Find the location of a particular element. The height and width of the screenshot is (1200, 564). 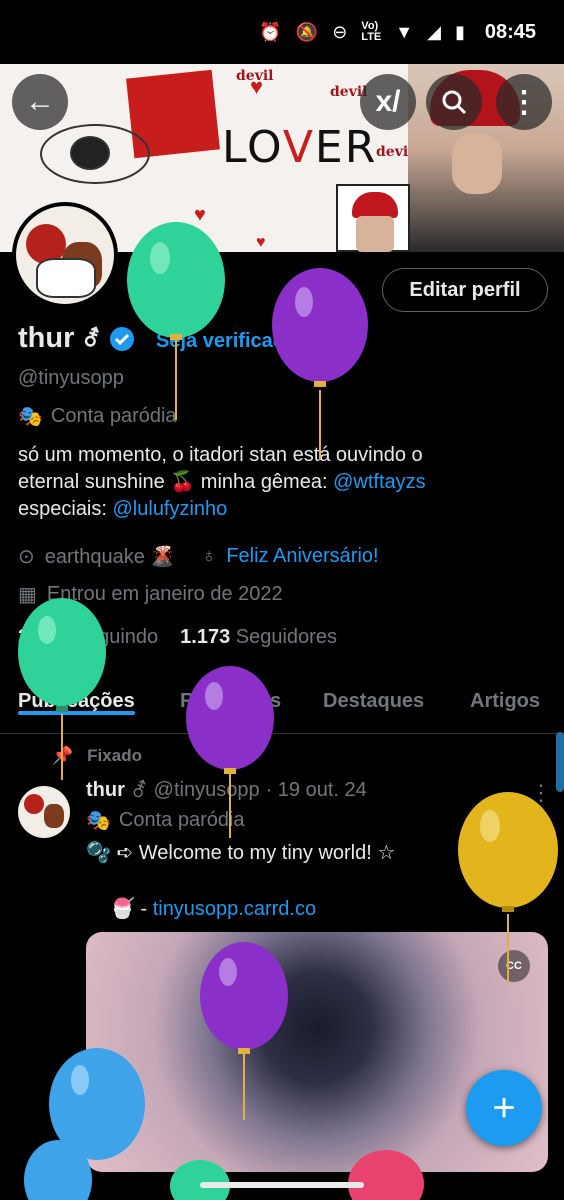

captions-button: CC is located at coordinates (514, 966).